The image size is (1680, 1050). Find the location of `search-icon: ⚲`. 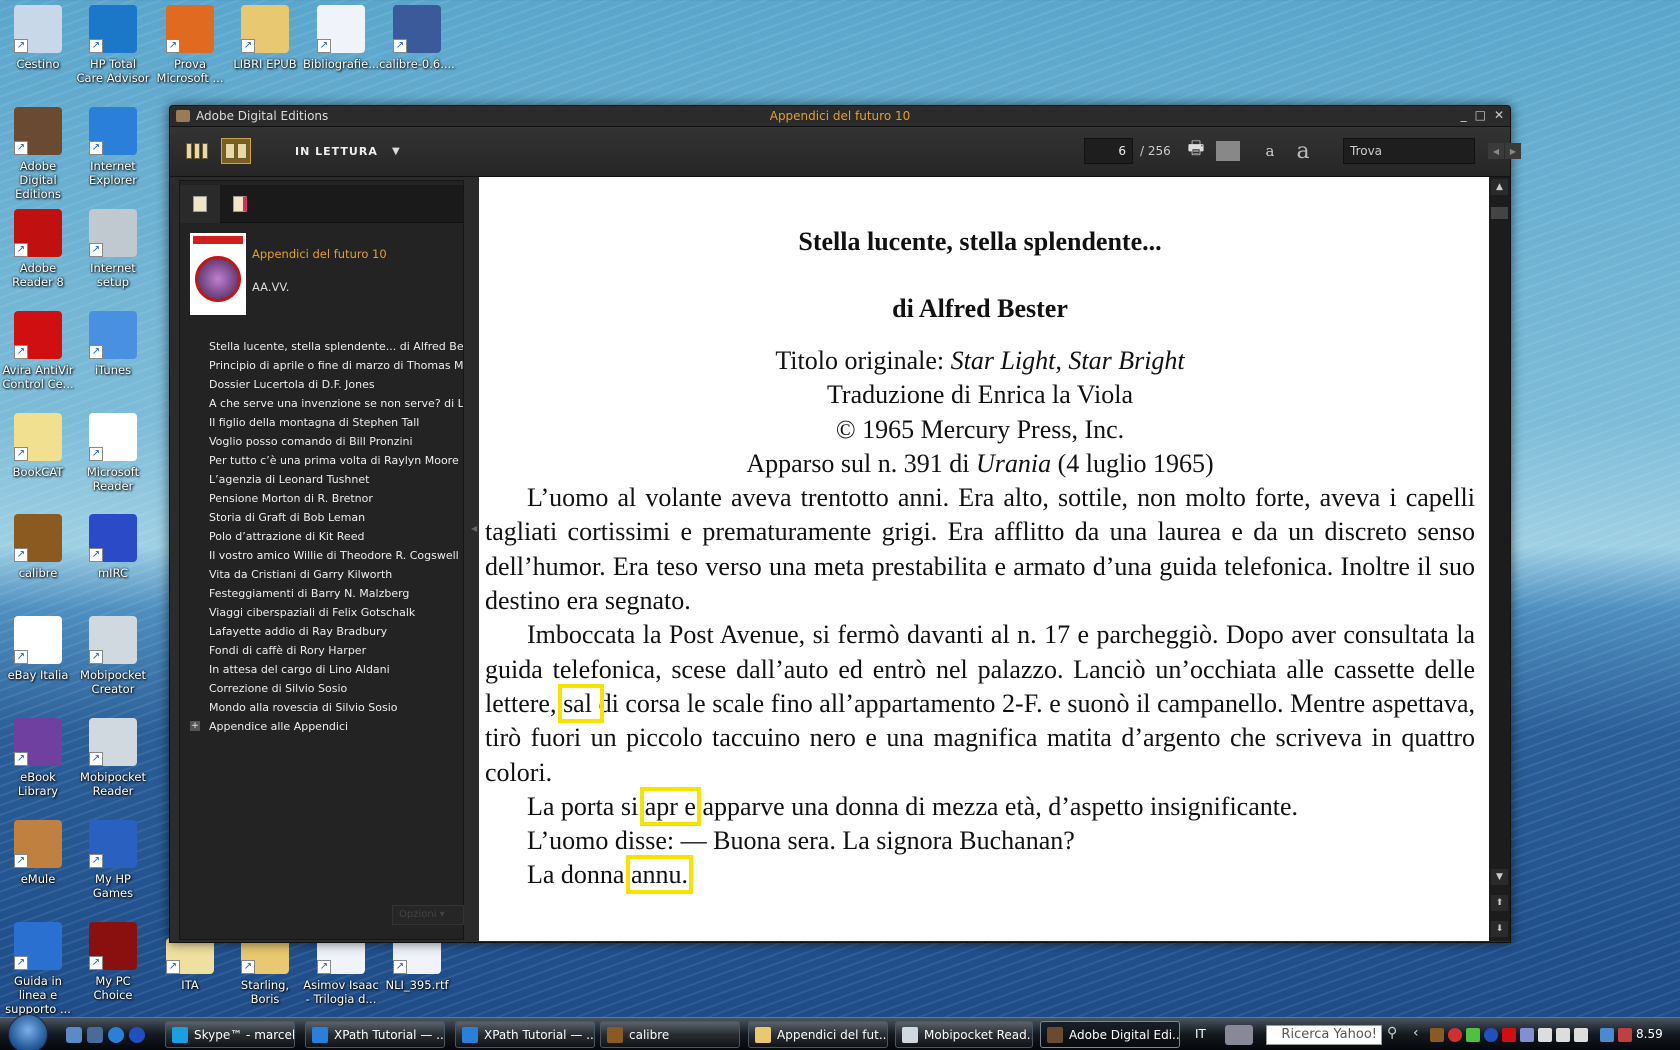

search-icon: ⚲ is located at coordinates (1392, 1033).